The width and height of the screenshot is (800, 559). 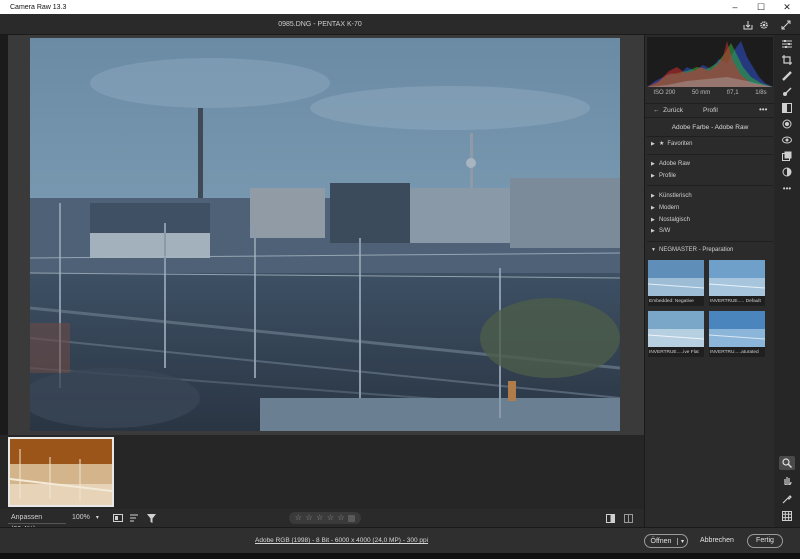 I want to click on close-button: ✕, so click(x=787, y=7).